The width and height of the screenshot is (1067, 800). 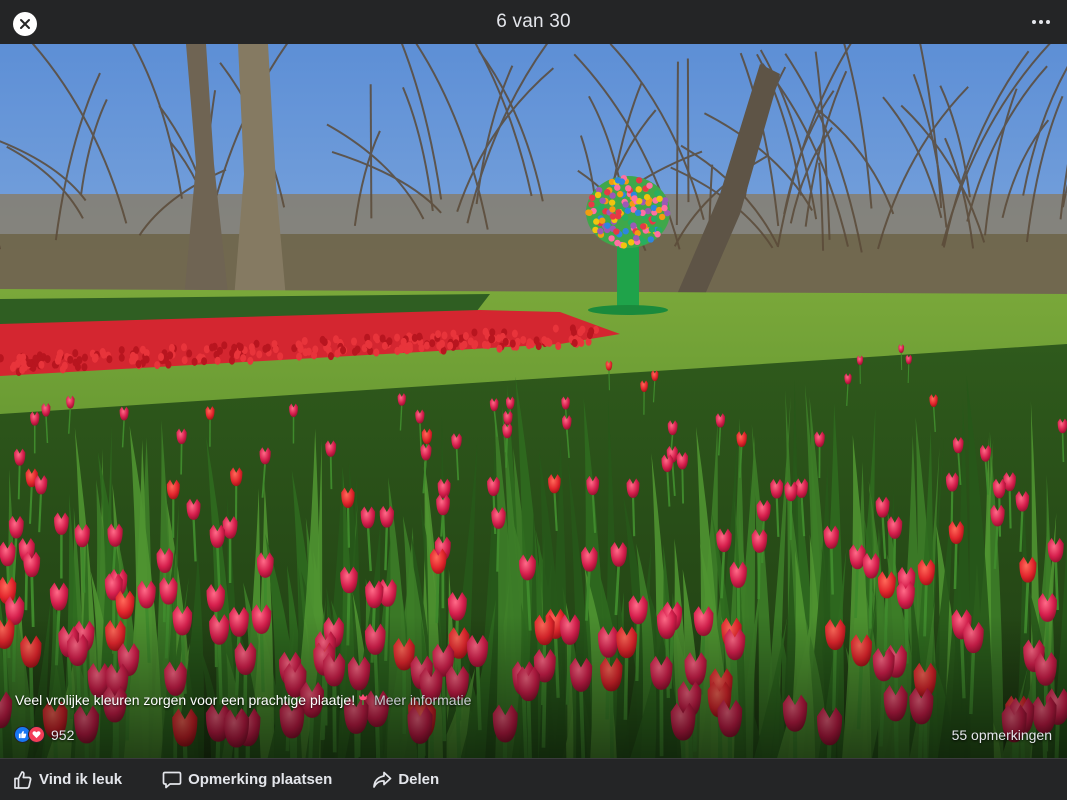 I want to click on comments-count: 55 opmerkingen, so click(x=1002, y=735).